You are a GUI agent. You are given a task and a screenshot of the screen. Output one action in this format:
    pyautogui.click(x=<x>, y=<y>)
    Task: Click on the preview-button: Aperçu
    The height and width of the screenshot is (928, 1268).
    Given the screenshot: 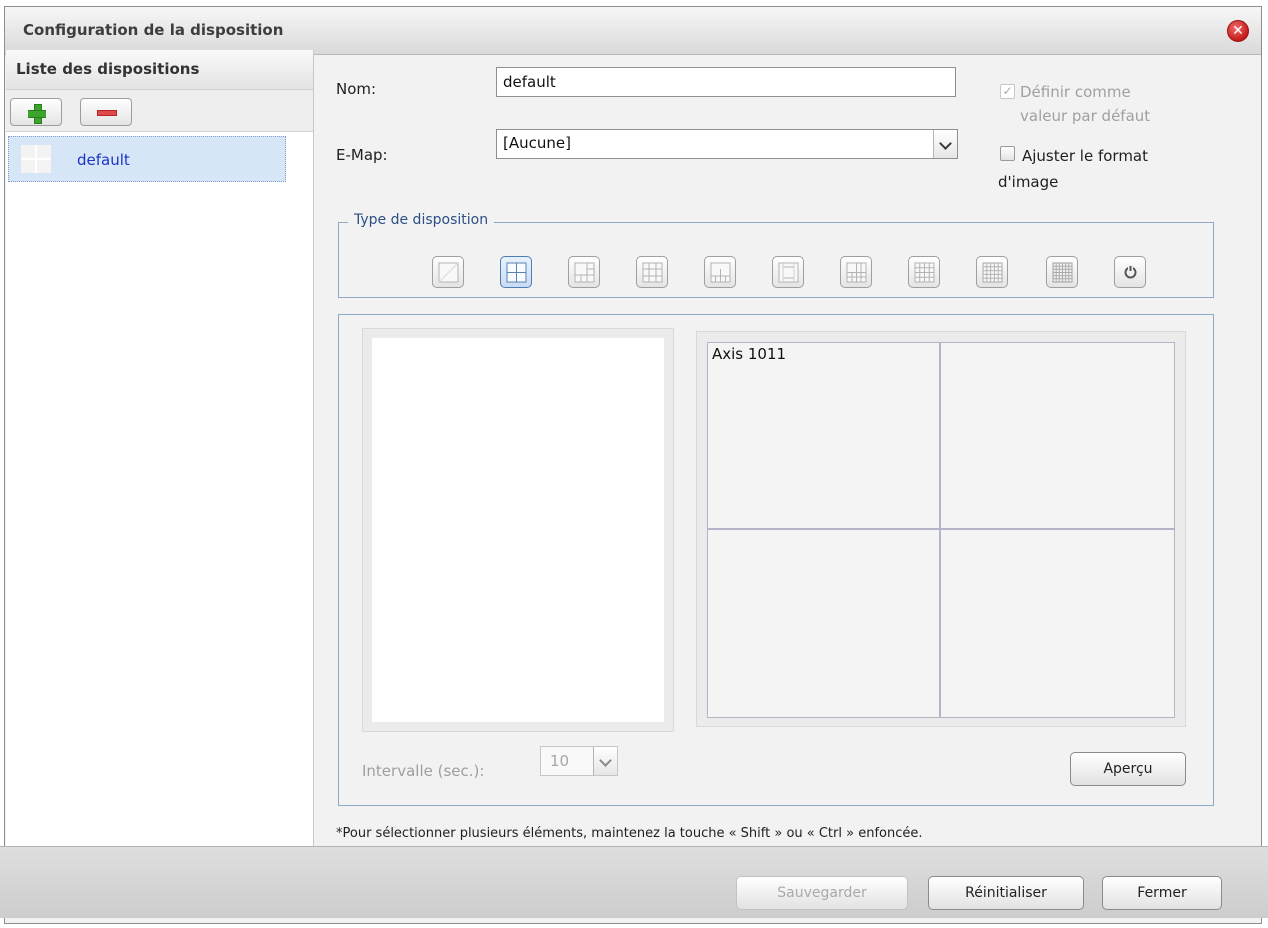 What is the action you would take?
    pyautogui.click(x=1128, y=769)
    